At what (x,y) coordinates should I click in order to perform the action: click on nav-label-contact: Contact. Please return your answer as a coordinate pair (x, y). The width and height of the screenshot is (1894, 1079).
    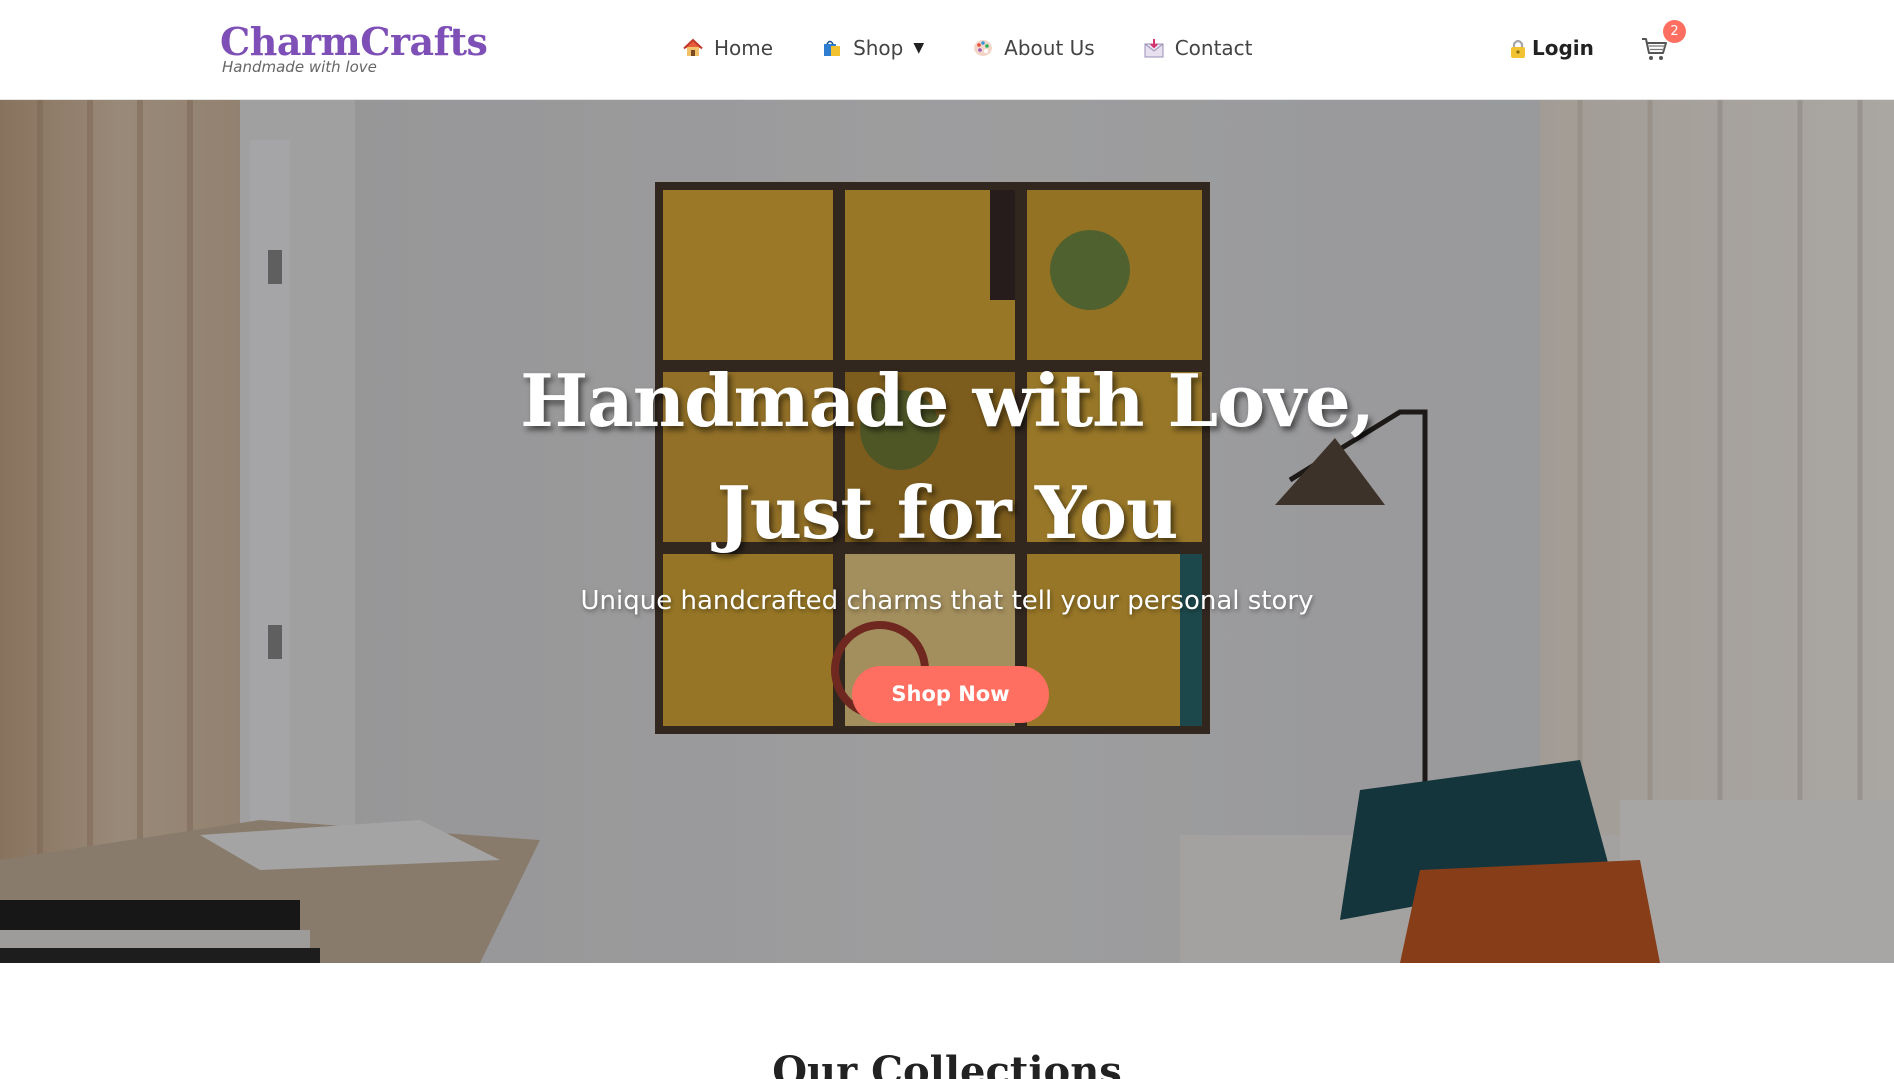
    Looking at the image, I should click on (1213, 48).